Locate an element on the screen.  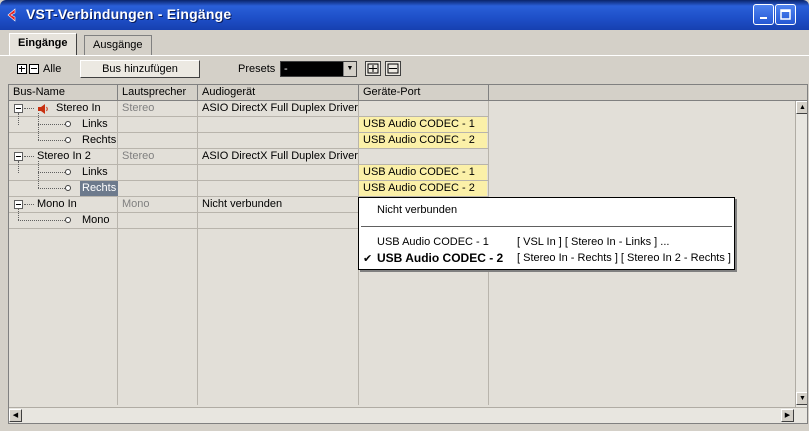
expand-collapse-group is located at coordinates (28, 69).